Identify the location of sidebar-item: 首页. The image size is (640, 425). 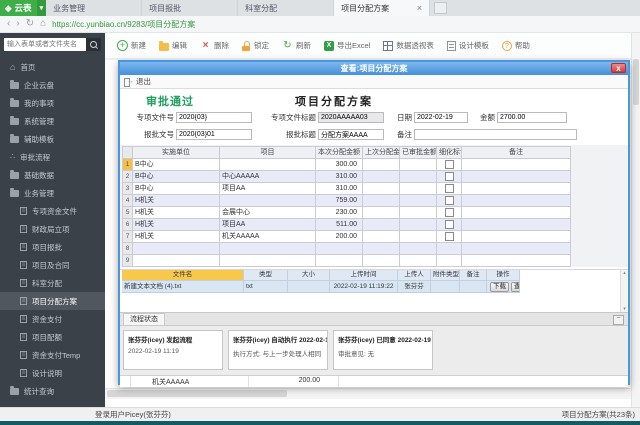
(52, 67).